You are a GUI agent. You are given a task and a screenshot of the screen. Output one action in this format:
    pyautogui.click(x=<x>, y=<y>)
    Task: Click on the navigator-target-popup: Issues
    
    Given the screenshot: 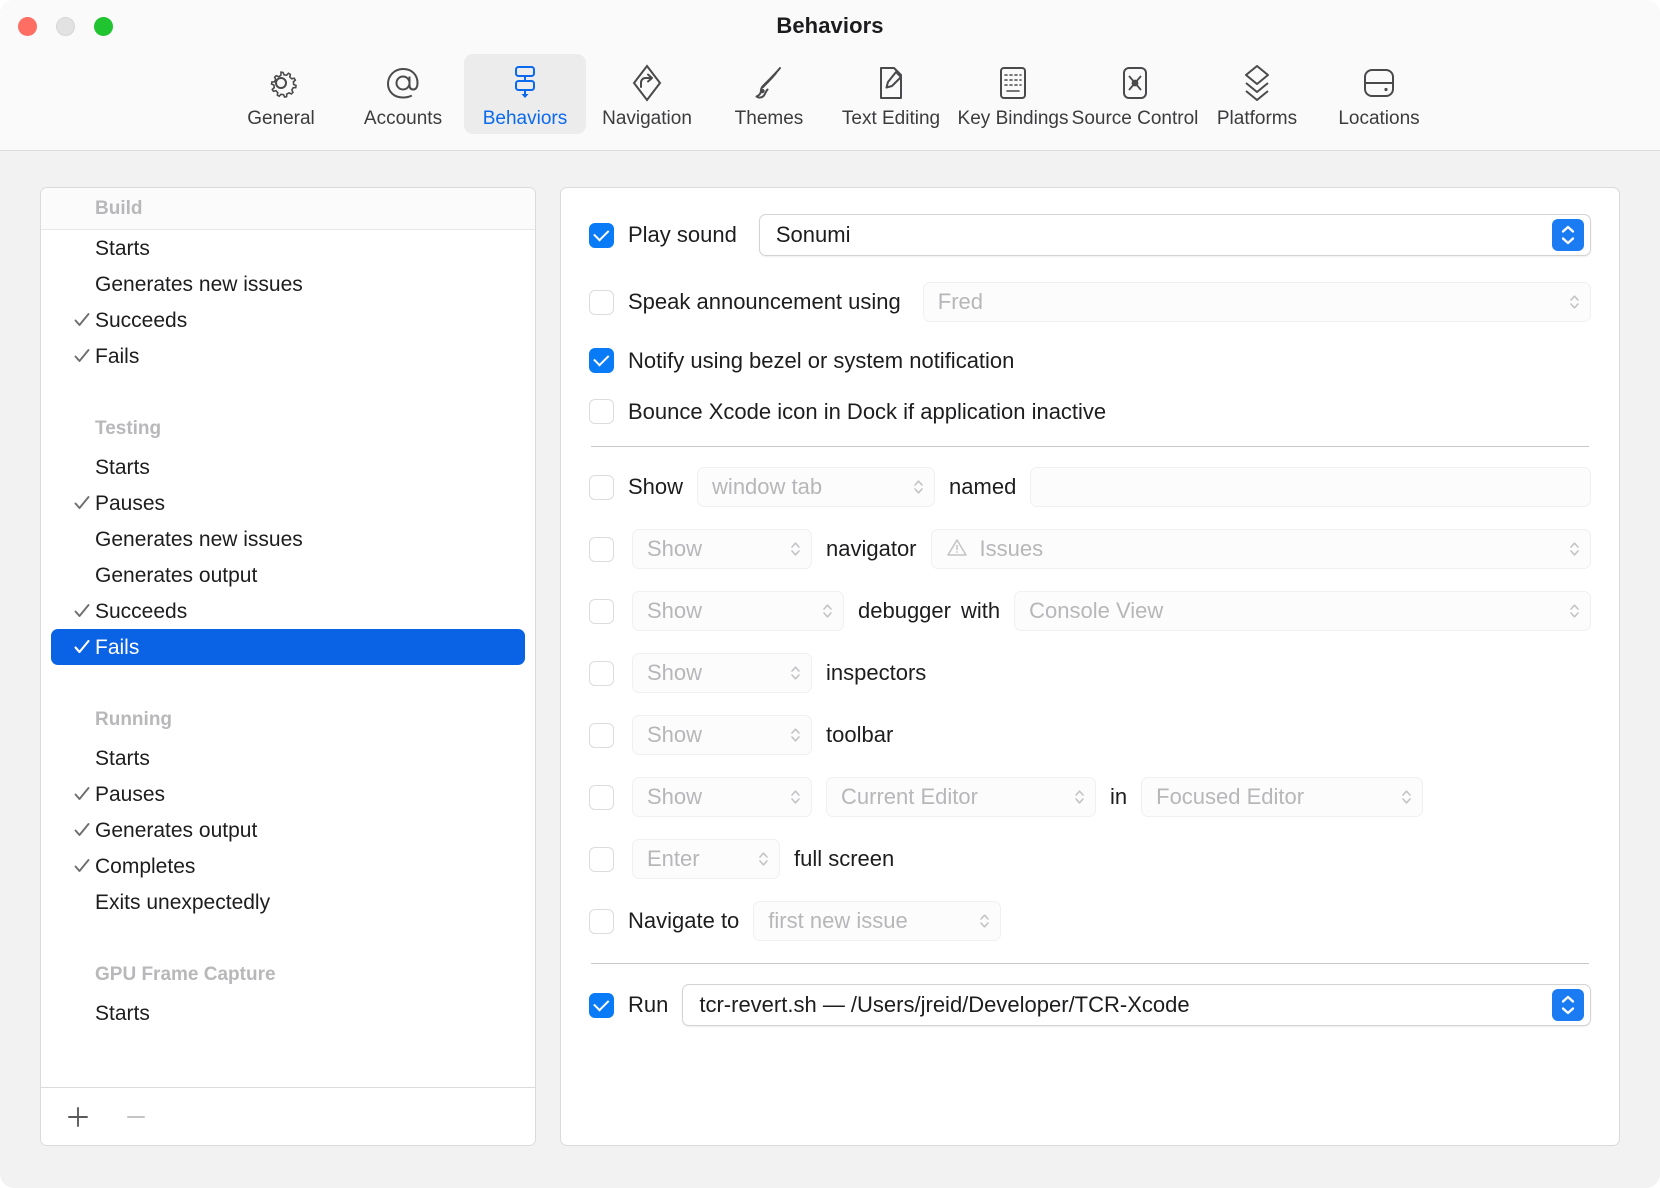 What is the action you would take?
    pyautogui.click(x=1260, y=549)
    